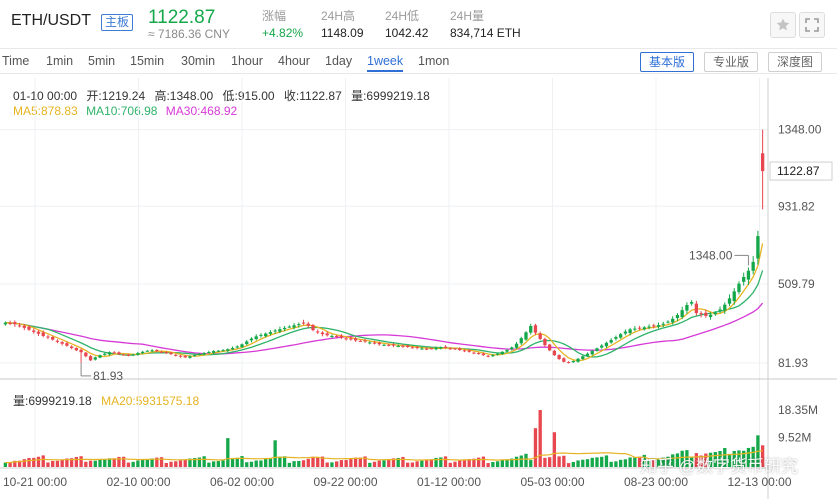 The height and width of the screenshot is (499, 837). I want to click on price-tick-label: 81.93, so click(793, 363).